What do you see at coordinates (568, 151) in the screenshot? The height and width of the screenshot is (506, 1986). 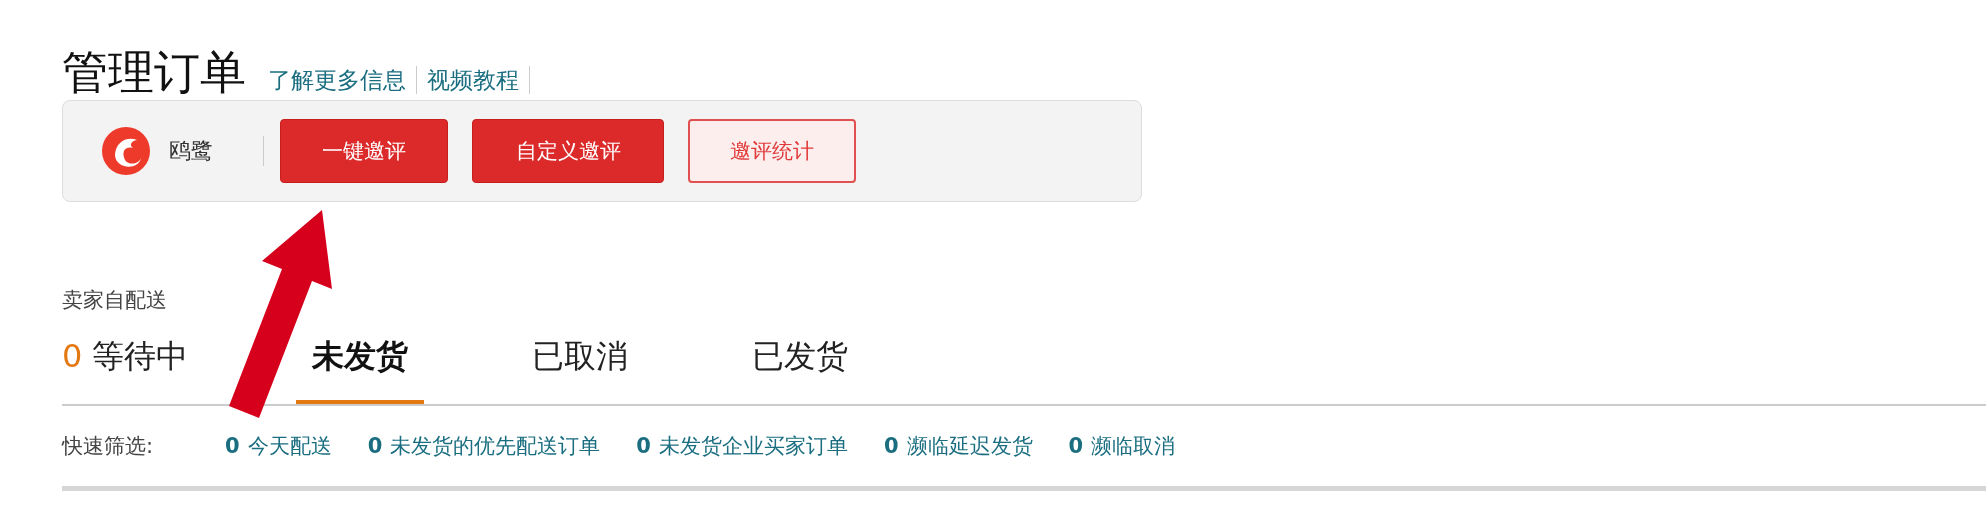 I see `review-button: 自定义邀评` at bounding box center [568, 151].